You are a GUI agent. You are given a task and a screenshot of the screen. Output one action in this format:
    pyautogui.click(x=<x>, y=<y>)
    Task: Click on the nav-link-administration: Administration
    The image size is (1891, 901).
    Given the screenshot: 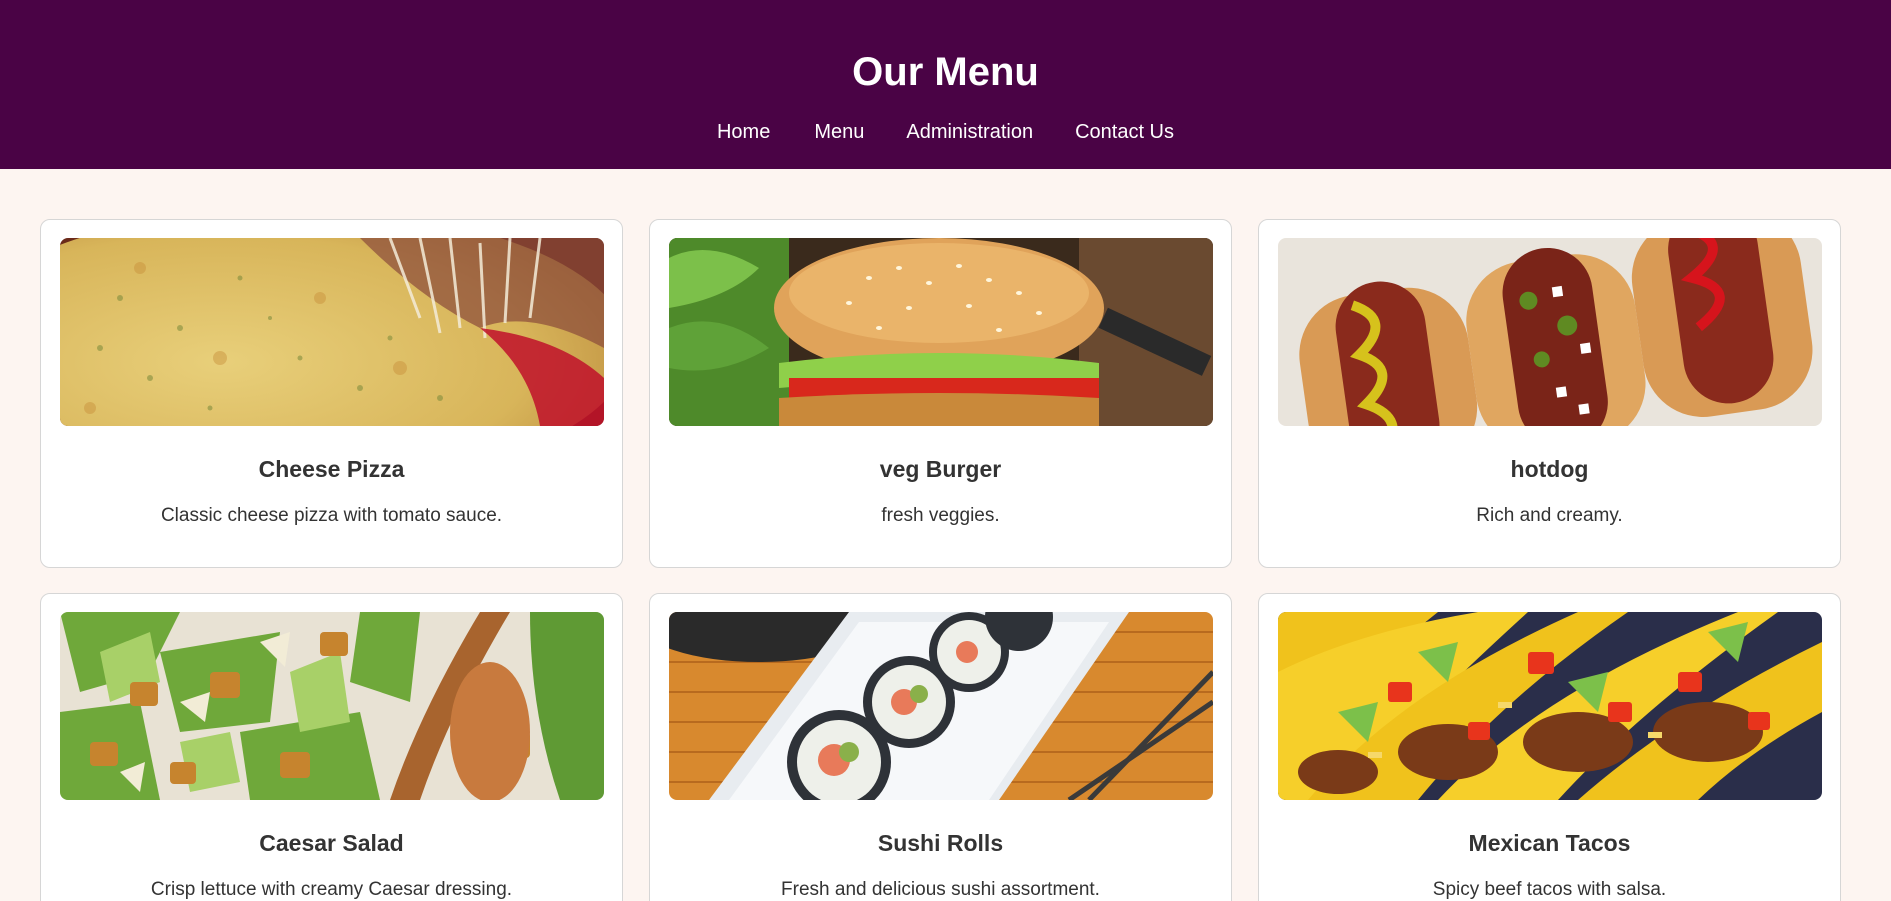 What is the action you would take?
    pyautogui.click(x=969, y=132)
    